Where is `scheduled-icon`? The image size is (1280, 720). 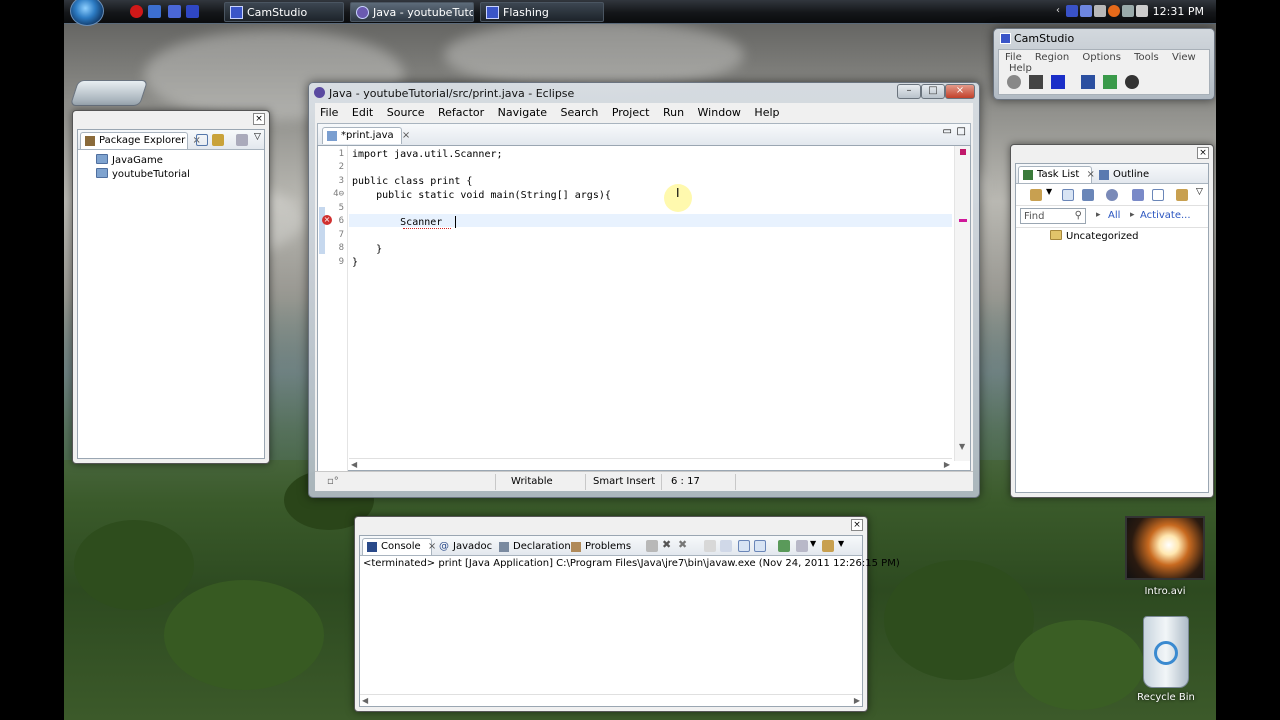
scheduled-icon is located at coordinates (1088, 195).